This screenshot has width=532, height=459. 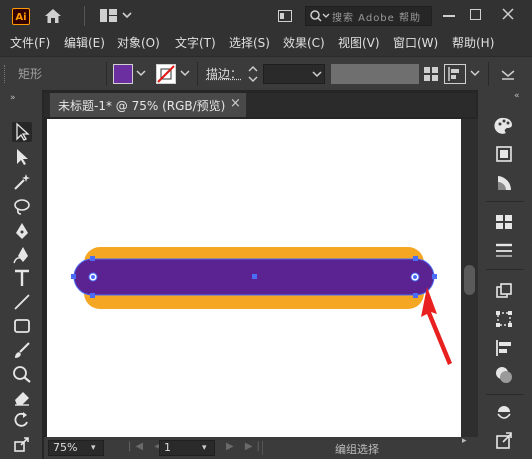 What do you see at coordinates (22, 182) in the screenshot?
I see `magic-wand-tool-icon` at bounding box center [22, 182].